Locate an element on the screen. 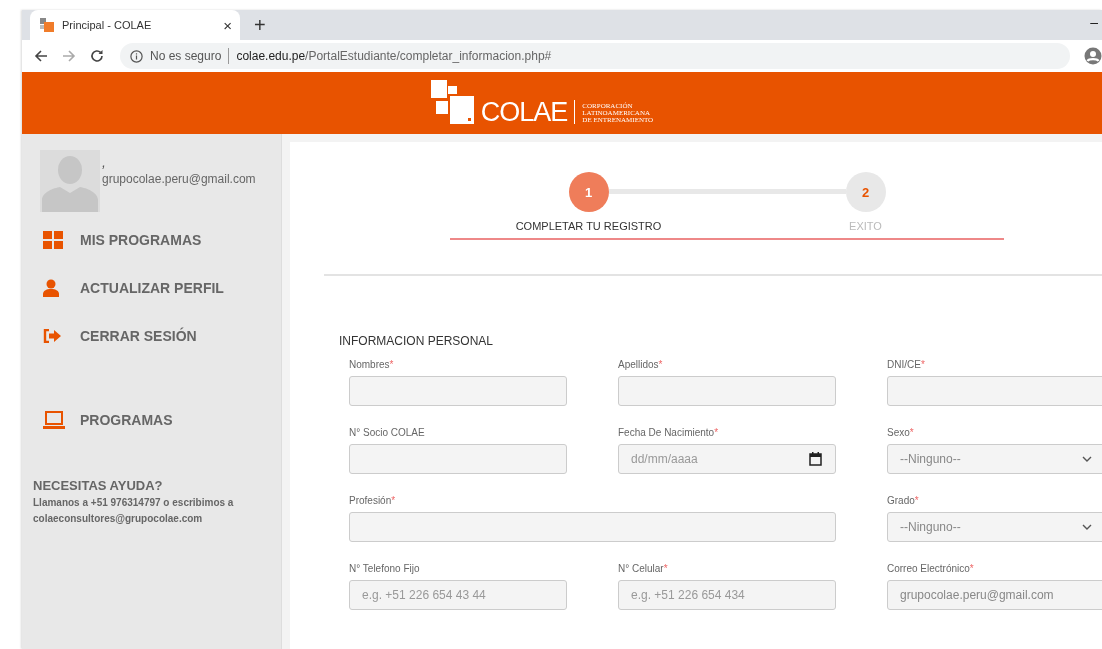  tab-title: Principal - COLAE is located at coordinates (107, 25).